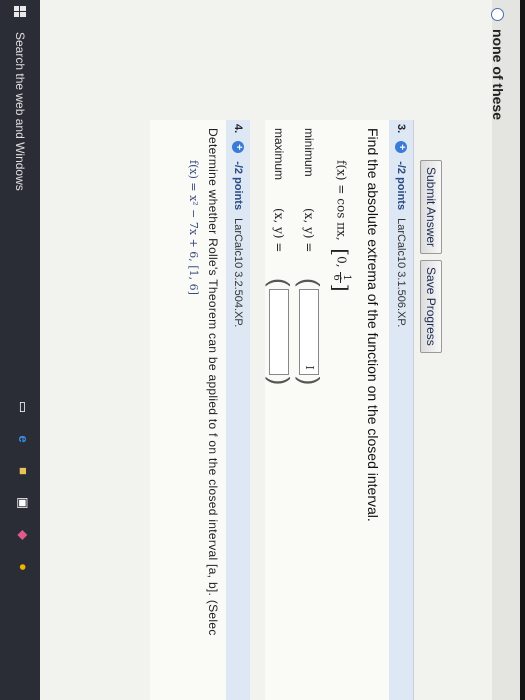  Describe the element at coordinates (336, 277) in the screenshot. I see `fraction-denominator: 6` at that location.